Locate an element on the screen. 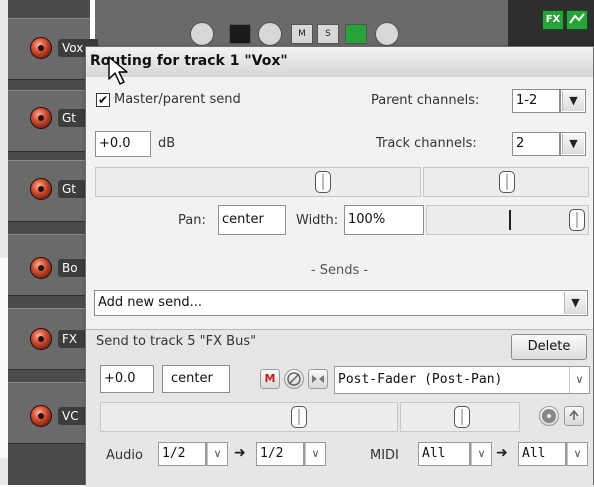 The height and width of the screenshot is (487, 594). audio-dest-value: 1/2 is located at coordinates (272, 453).